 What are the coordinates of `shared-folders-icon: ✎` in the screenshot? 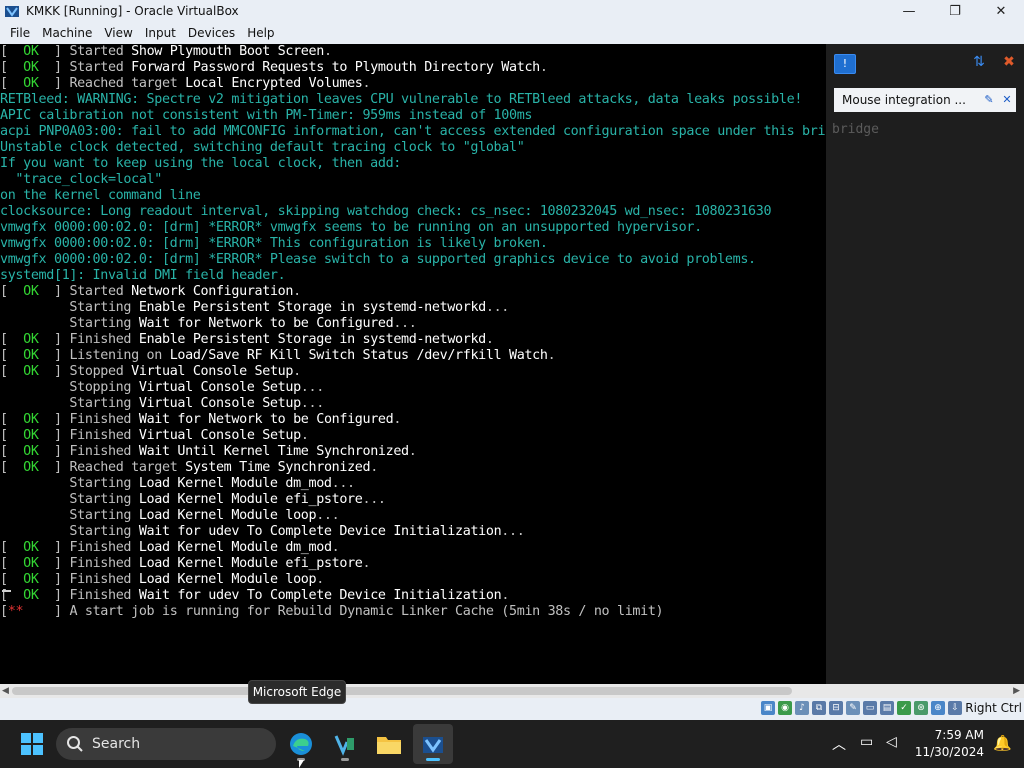 It's located at (853, 708).